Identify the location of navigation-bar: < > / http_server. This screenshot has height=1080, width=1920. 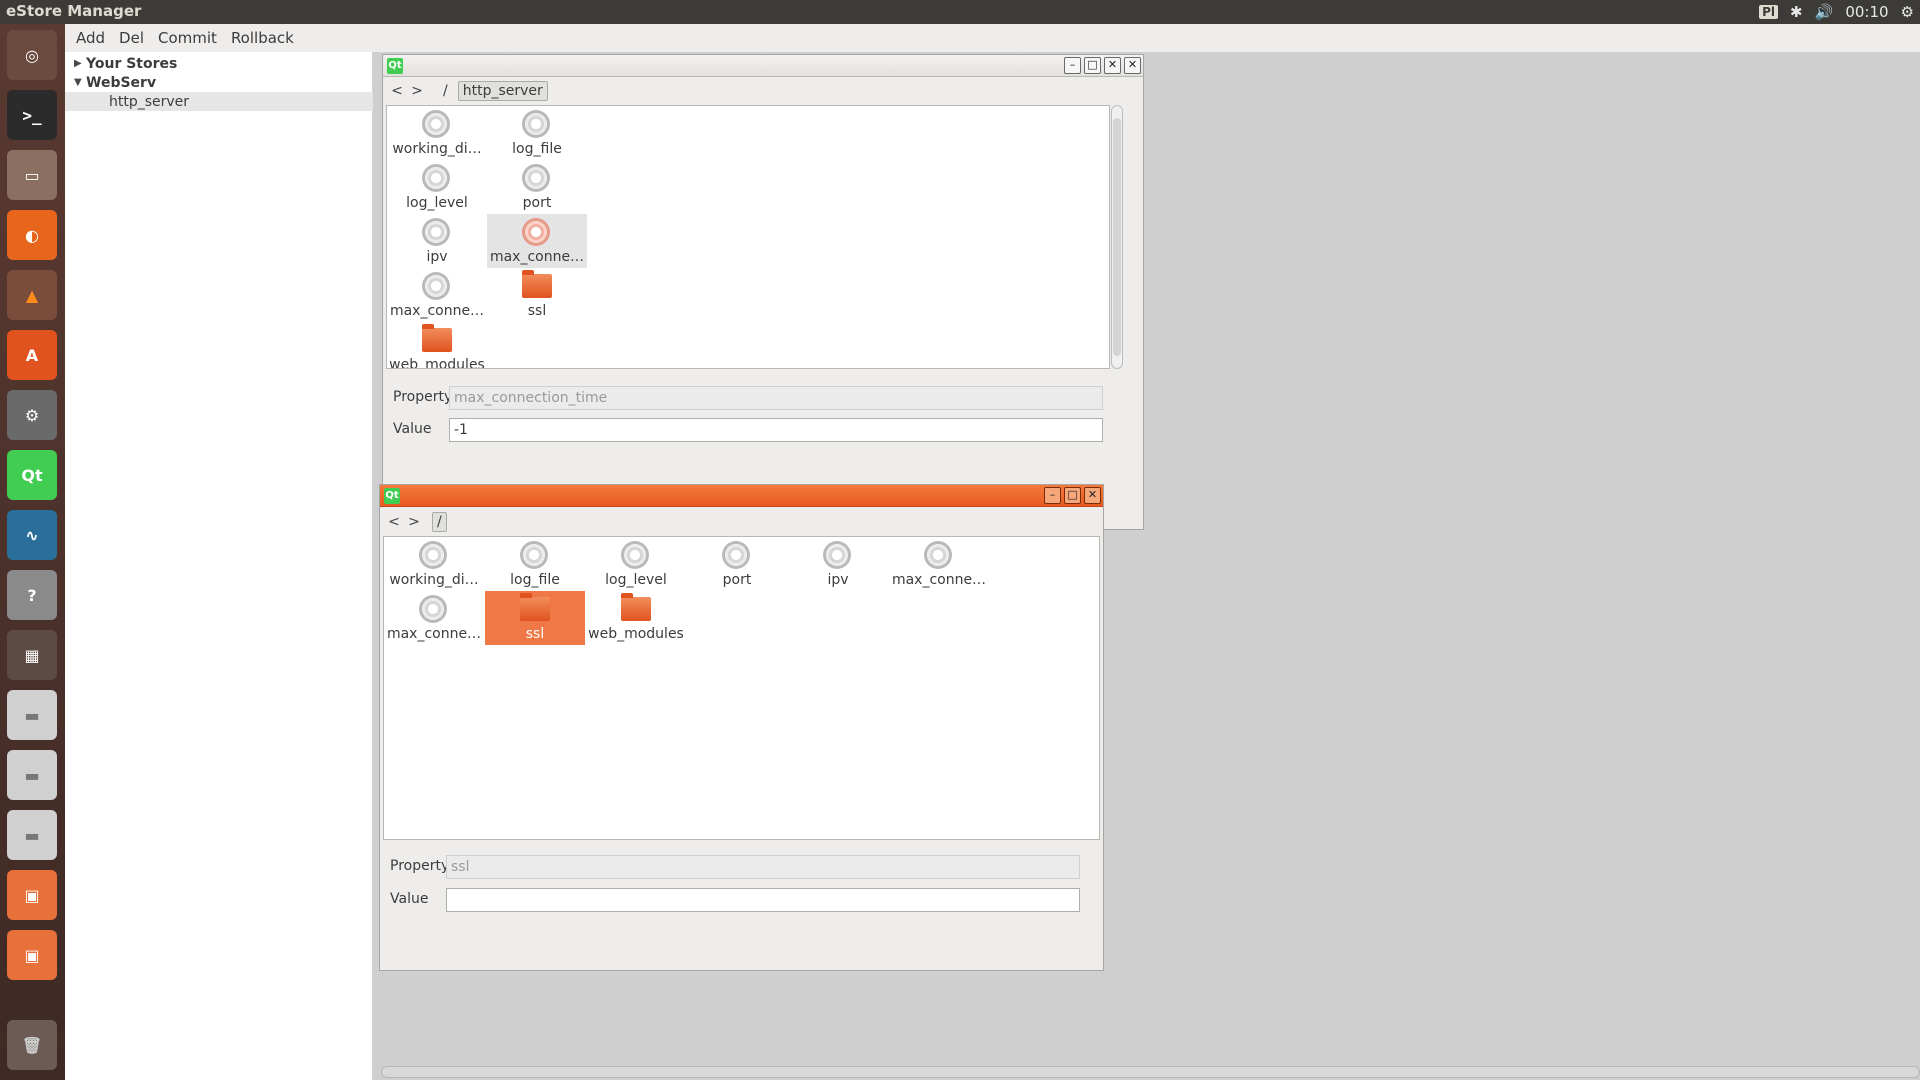
(467, 91).